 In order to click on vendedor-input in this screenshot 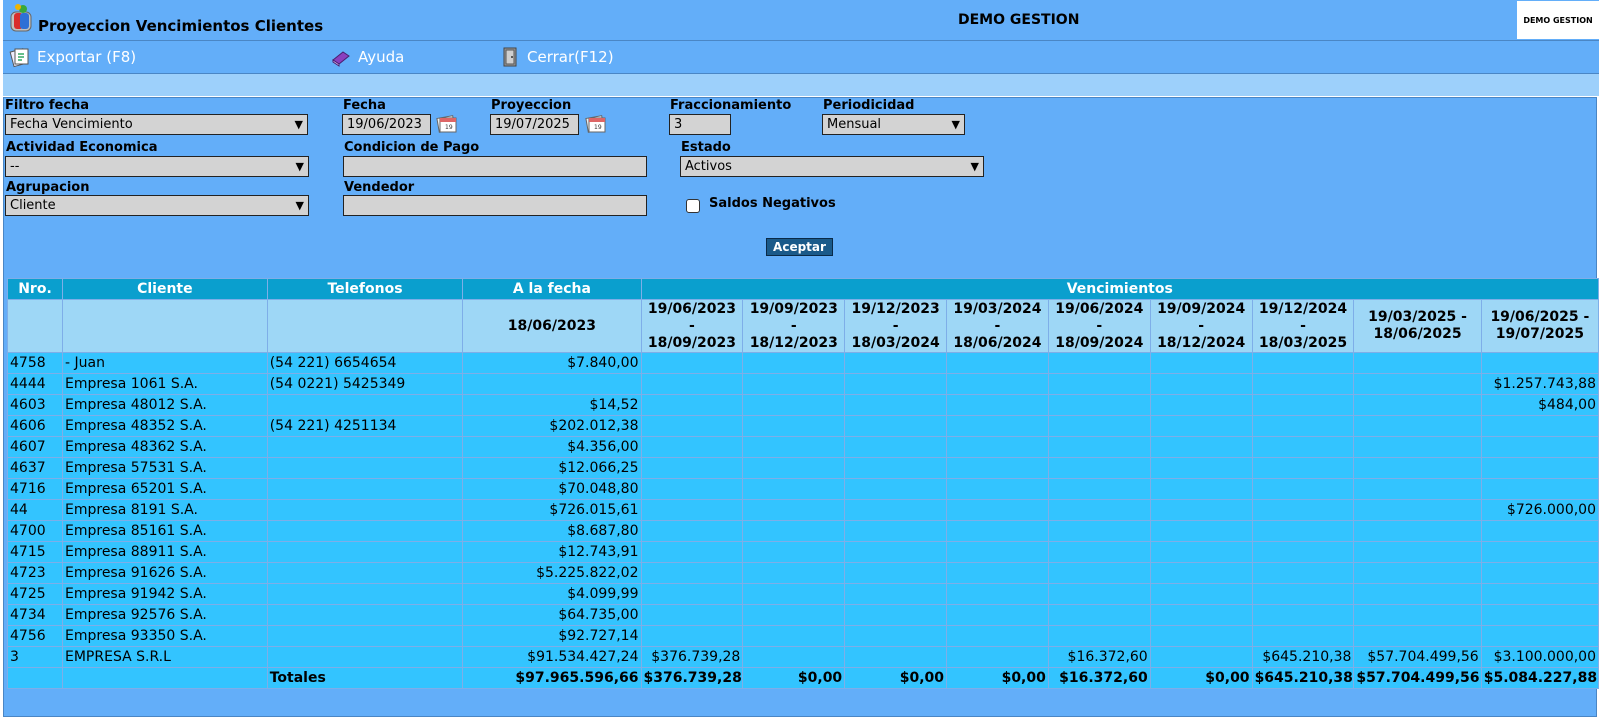, I will do `click(495, 205)`.